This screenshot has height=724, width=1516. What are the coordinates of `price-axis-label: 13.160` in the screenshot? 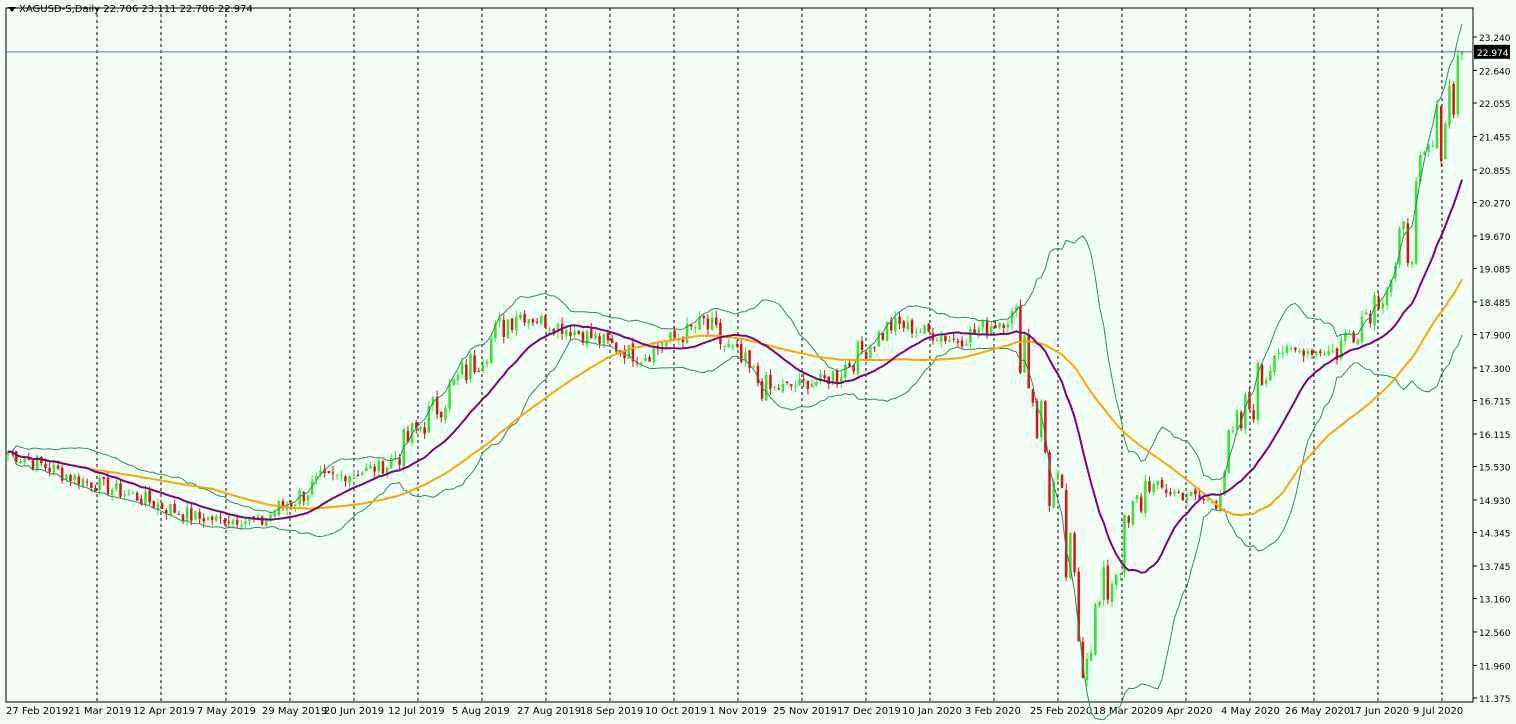 It's located at (1495, 601).